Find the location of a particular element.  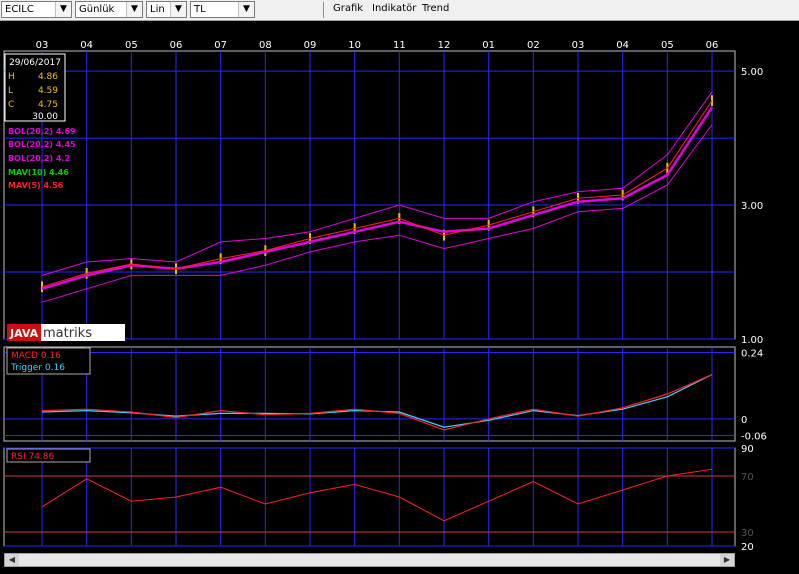

javamatriks-logo: JAVA matriks is located at coordinates (66, 332).